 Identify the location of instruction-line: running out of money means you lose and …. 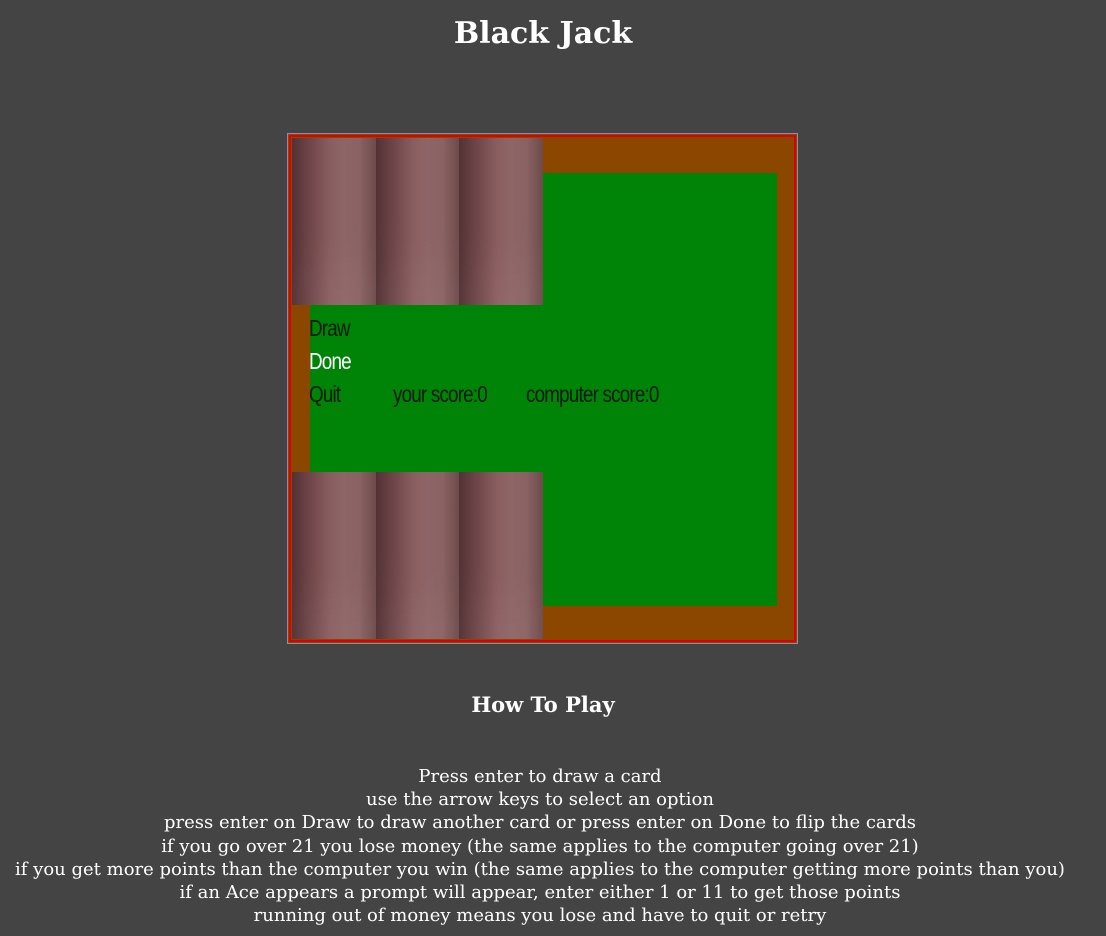
(540, 916).